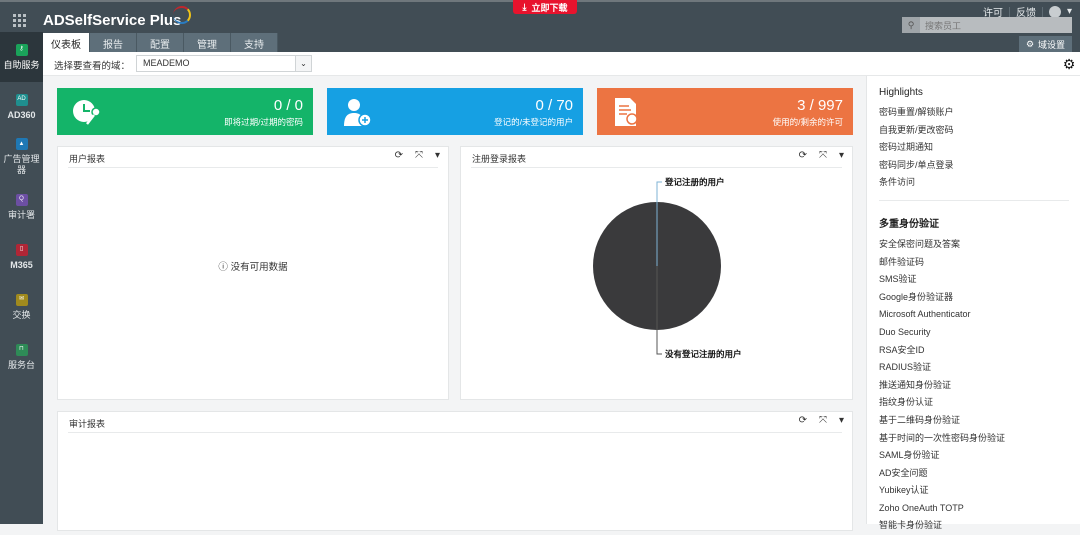 The image size is (1080, 535). What do you see at coordinates (943, 25) in the screenshot?
I see `search-input: 搜索员工` at bounding box center [943, 25].